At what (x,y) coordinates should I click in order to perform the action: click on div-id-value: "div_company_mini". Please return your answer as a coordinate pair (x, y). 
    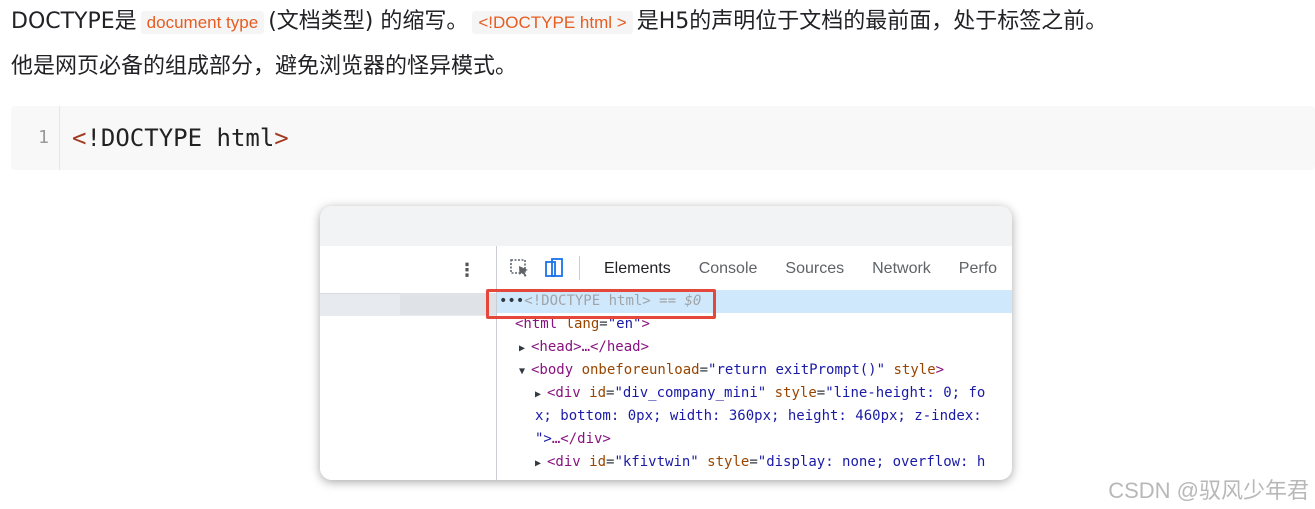
    Looking at the image, I should click on (690, 393).